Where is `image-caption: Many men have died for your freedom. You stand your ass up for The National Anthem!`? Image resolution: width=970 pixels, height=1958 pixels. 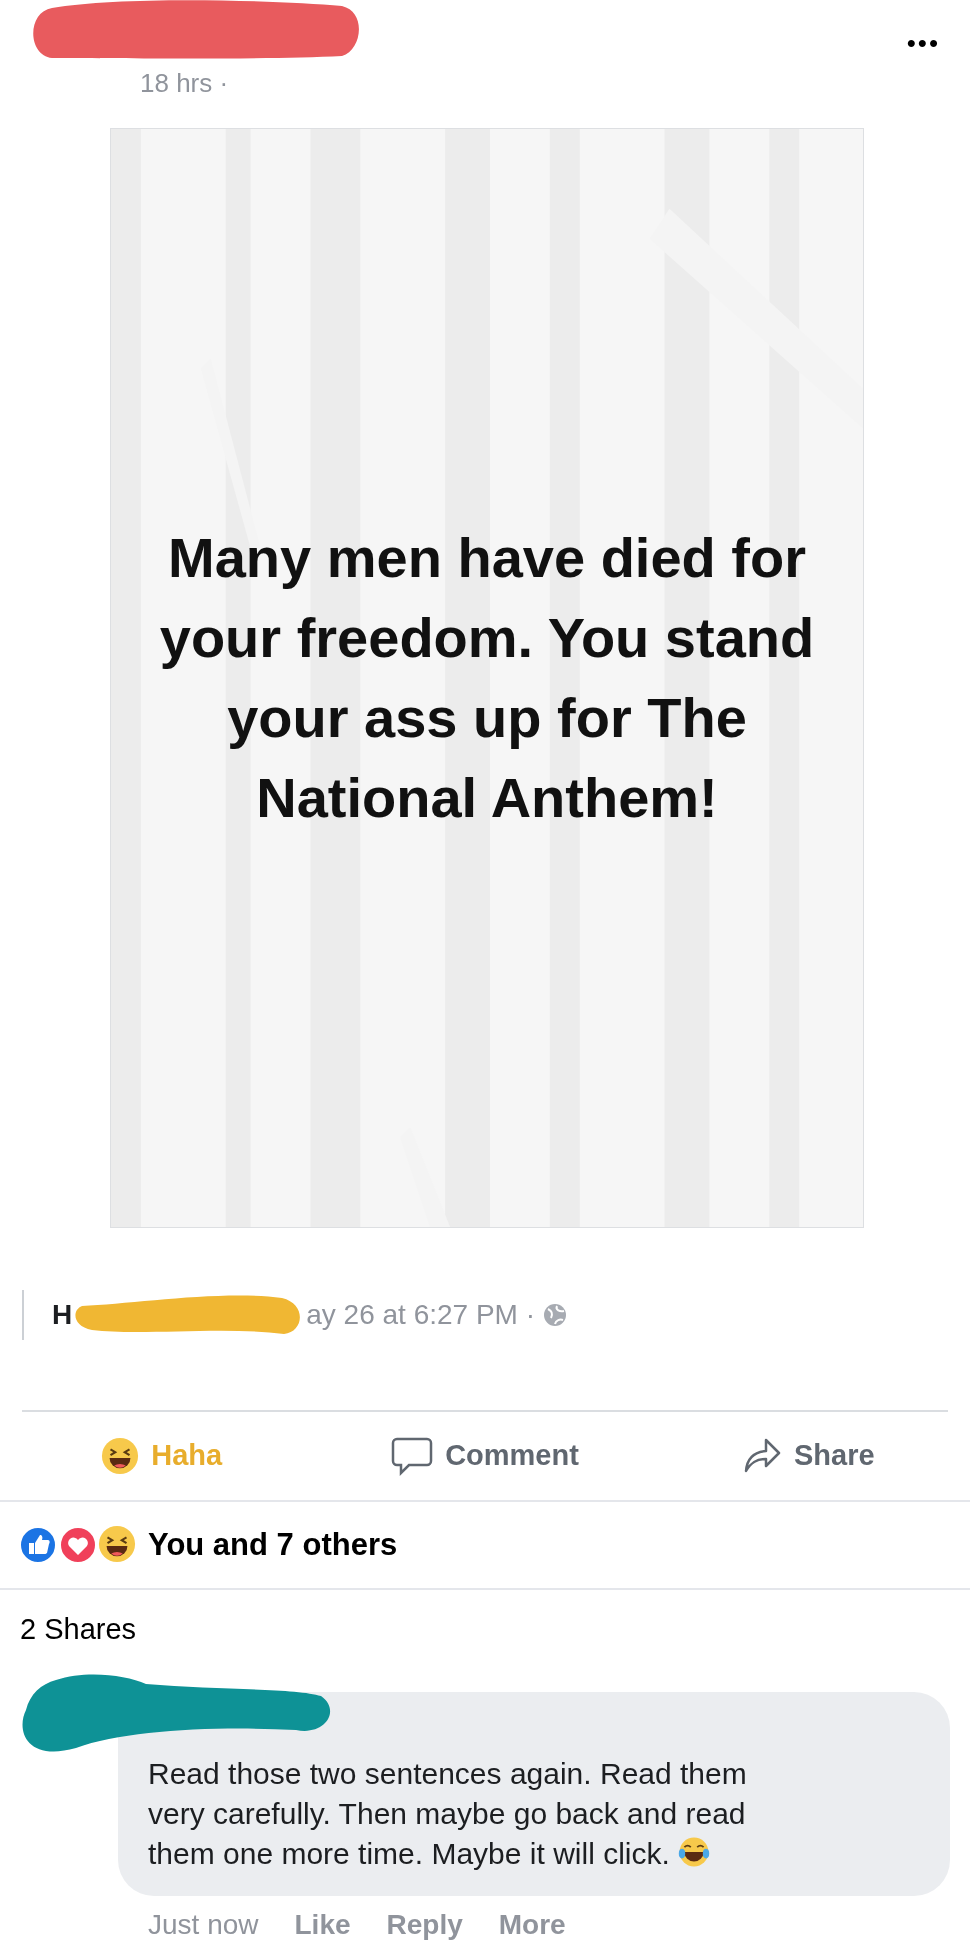 image-caption: Many men have died for your freedom. You stand your ass up for The National Anthem! is located at coordinates (487, 678).